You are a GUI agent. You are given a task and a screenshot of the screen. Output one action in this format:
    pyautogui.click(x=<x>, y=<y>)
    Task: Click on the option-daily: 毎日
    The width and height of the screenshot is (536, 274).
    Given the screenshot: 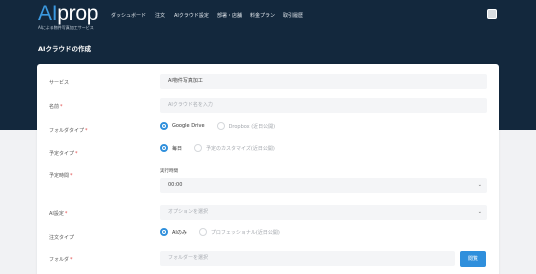 What is the action you would take?
    pyautogui.click(x=177, y=148)
    